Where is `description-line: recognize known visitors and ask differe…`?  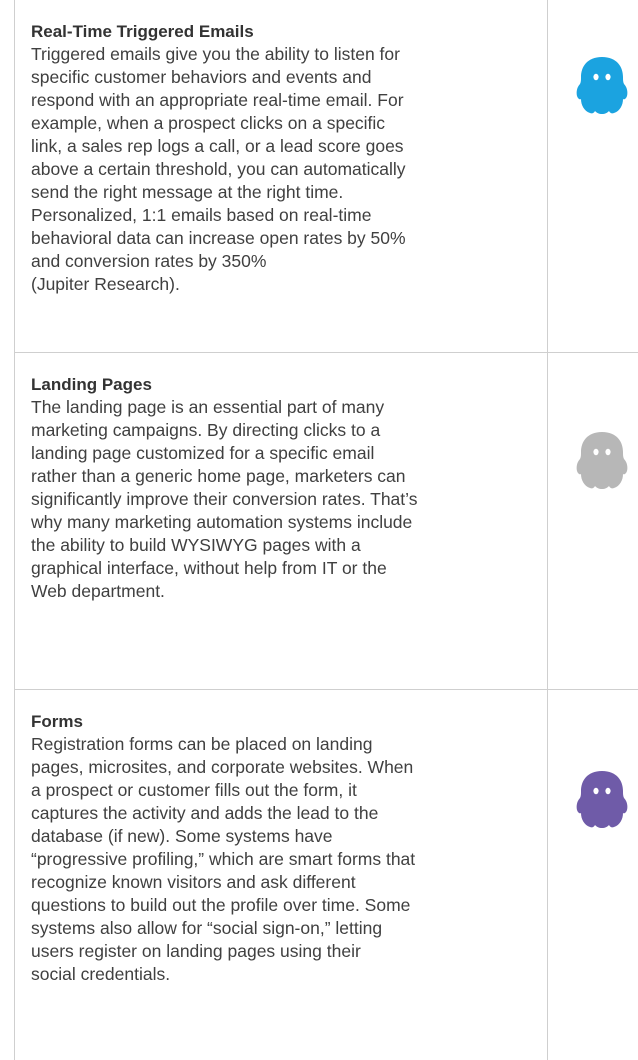
description-line: recognize known visitors and ask differe… is located at coordinates (193, 882).